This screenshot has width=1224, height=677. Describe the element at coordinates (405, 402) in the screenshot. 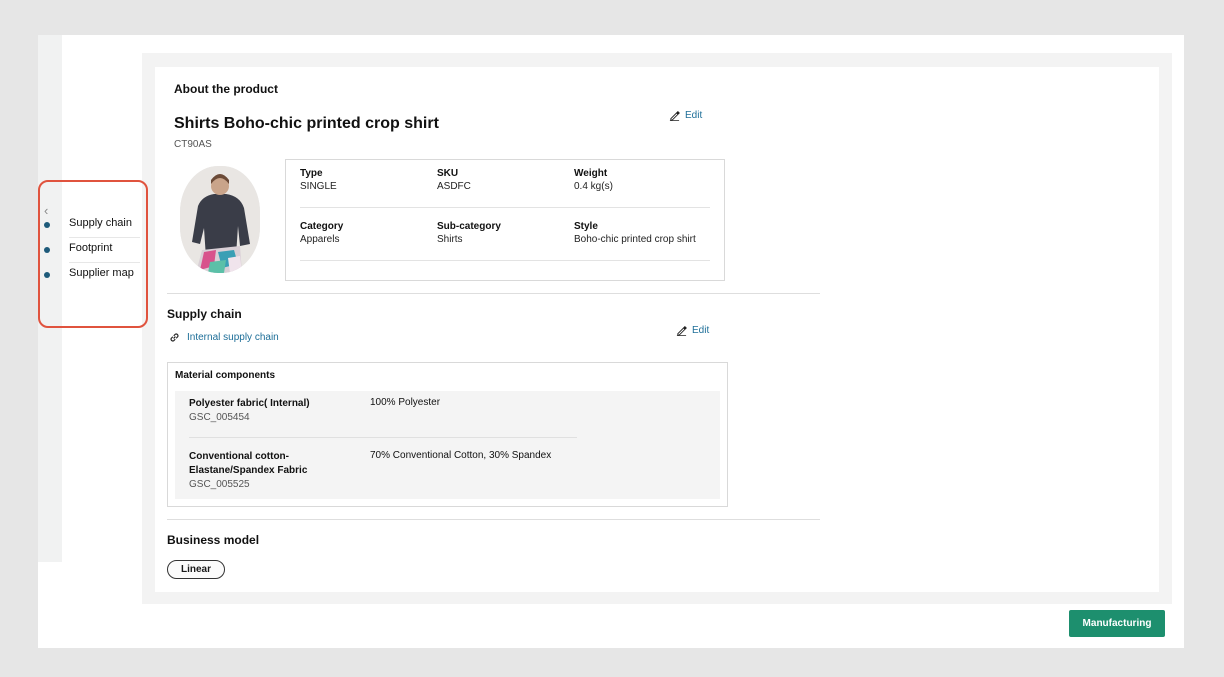

I see `material-composition: 100% Polyester` at that location.